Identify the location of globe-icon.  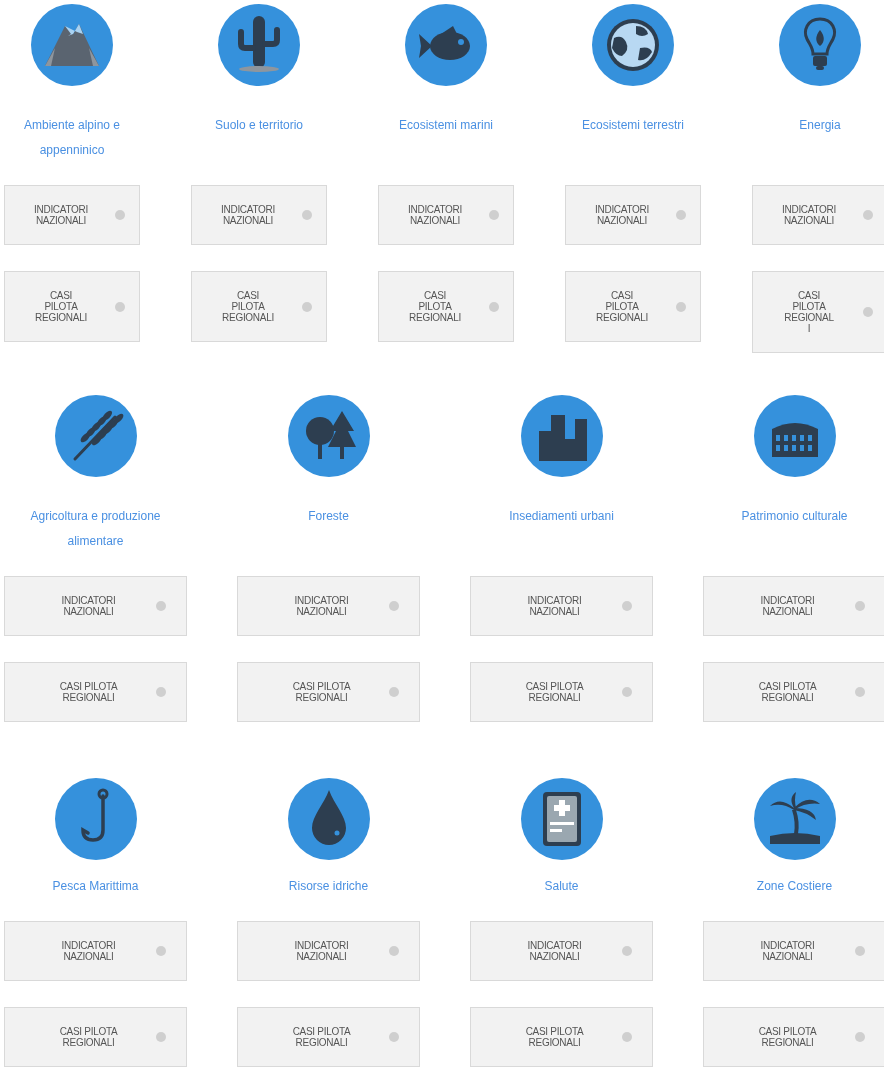
(633, 45).